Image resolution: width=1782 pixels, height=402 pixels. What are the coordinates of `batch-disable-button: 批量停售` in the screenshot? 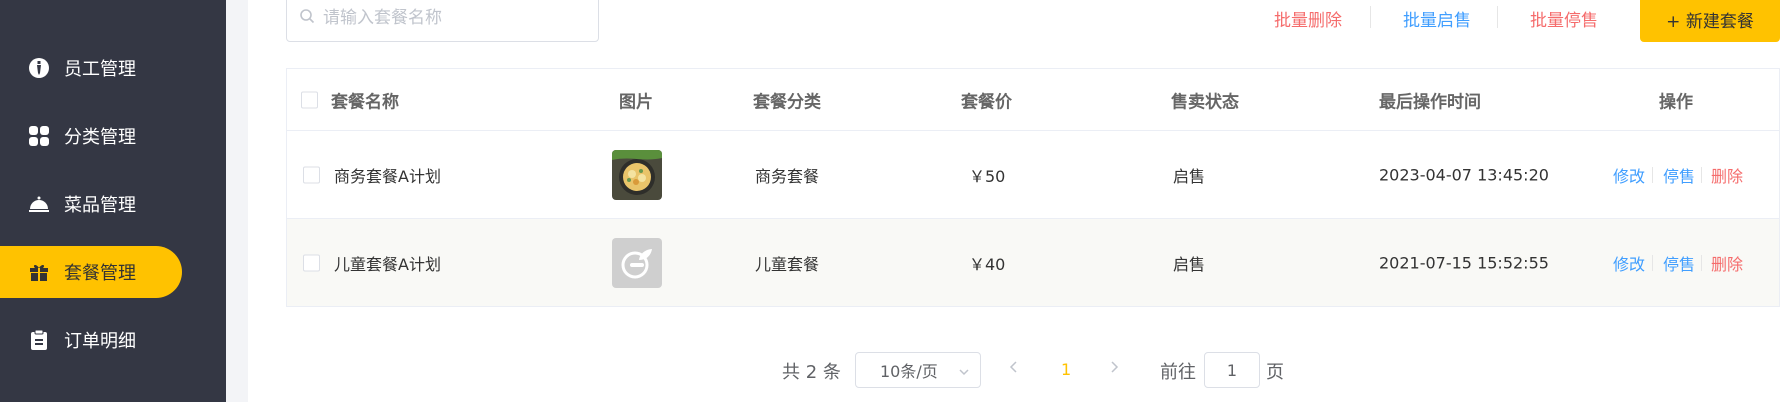 It's located at (1564, 18).